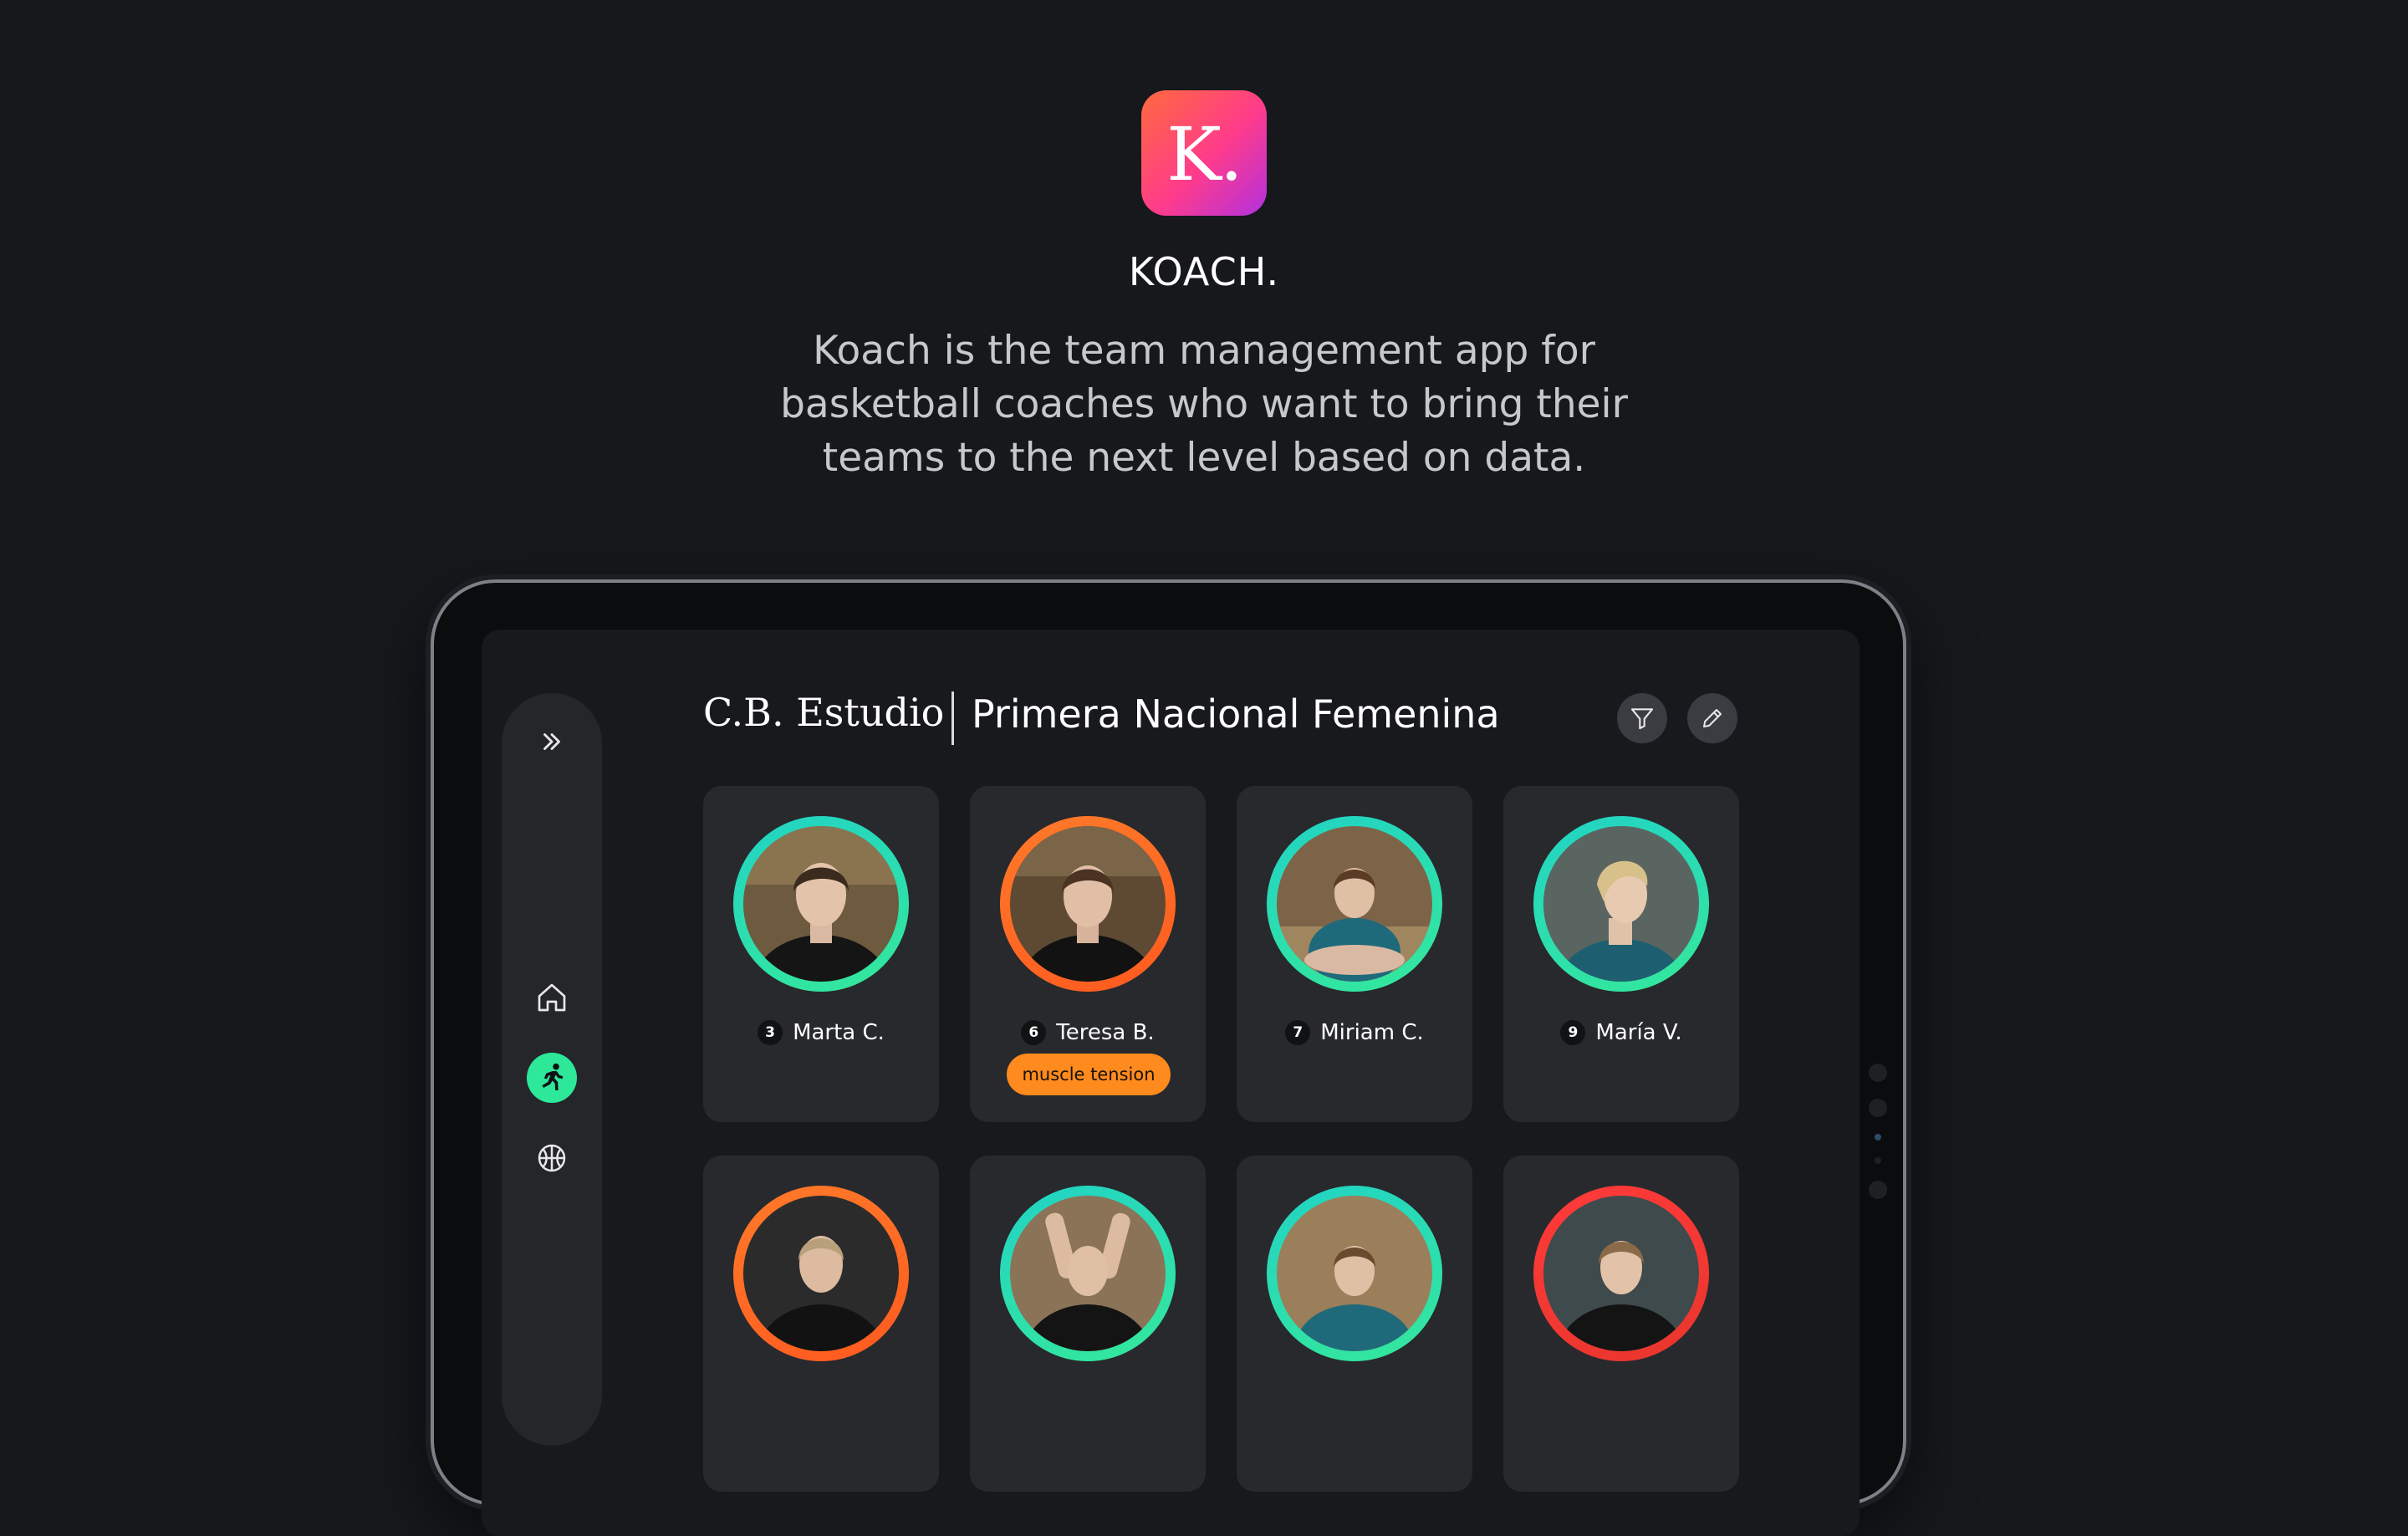 The height and width of the screenshot is (1536, 2408). I want to click on sidebar, so click(552, 1069).